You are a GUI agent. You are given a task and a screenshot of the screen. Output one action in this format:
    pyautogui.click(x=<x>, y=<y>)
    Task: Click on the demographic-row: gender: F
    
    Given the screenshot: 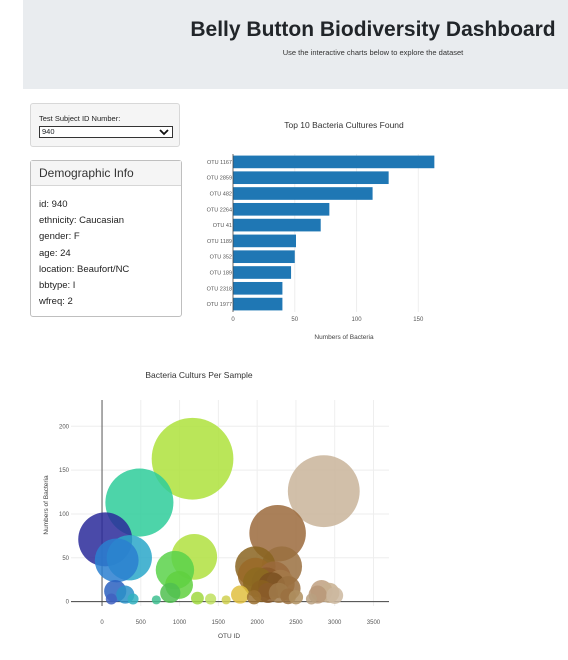 What is the action you would take?
    pyautogui.click(x=59, y=237)
    